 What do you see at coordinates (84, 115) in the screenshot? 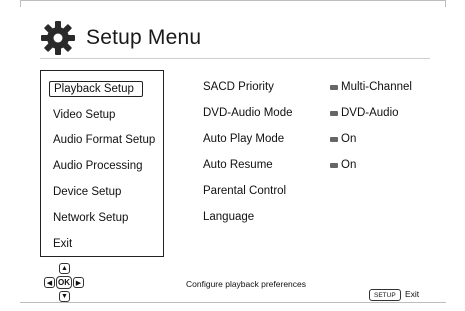
I see `menu-item-video-setup: Video Setup` at bounding box center [84, 115].